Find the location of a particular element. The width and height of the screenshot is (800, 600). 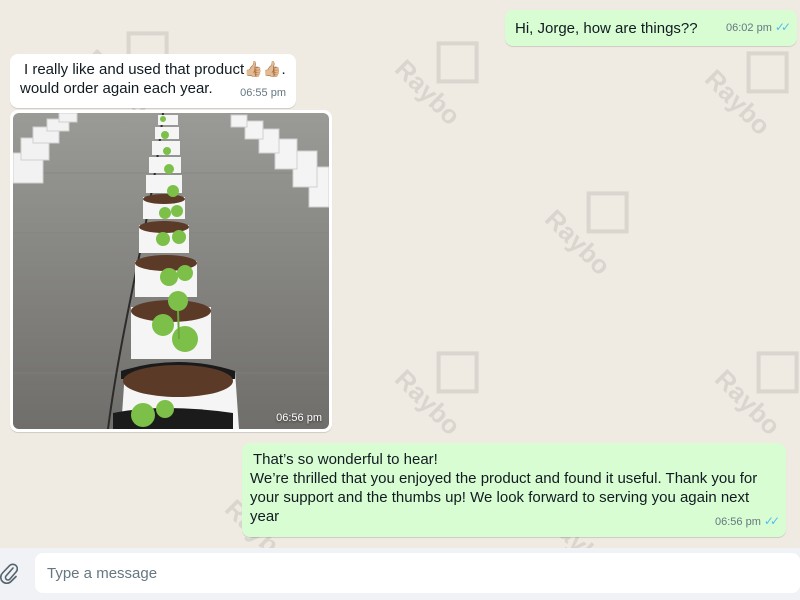

message-meta: 06:02 pm ✓✓ is located at coordinates (758, 28).